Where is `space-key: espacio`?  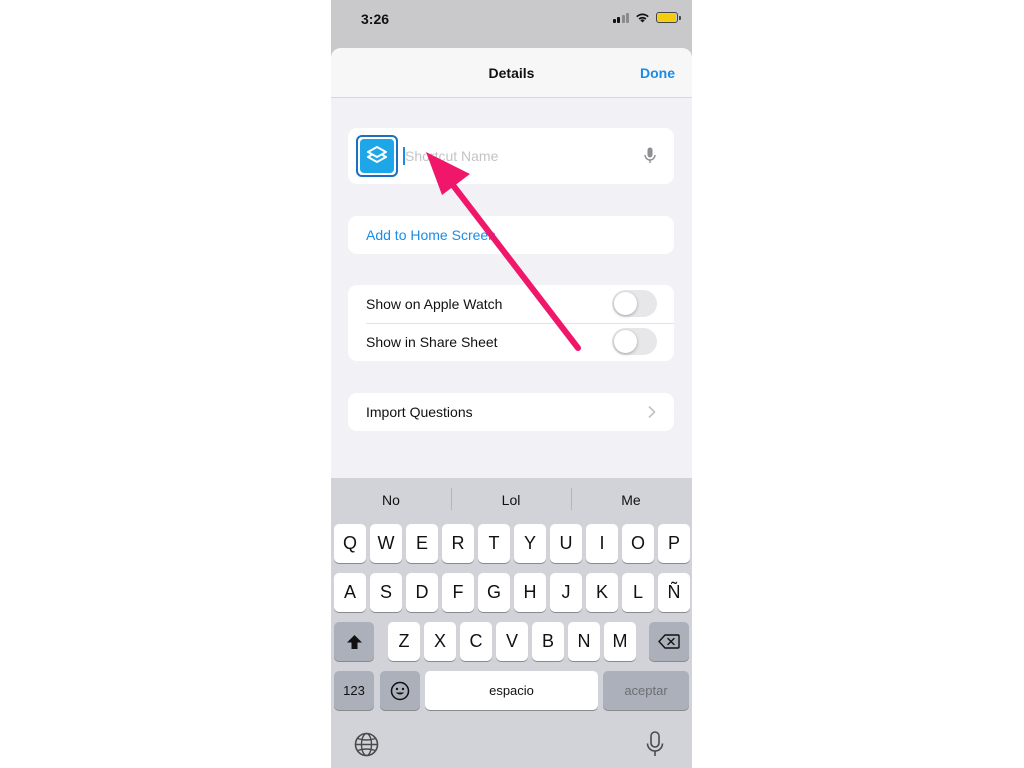 space-key: espacio is located at coordinates (511, 690).